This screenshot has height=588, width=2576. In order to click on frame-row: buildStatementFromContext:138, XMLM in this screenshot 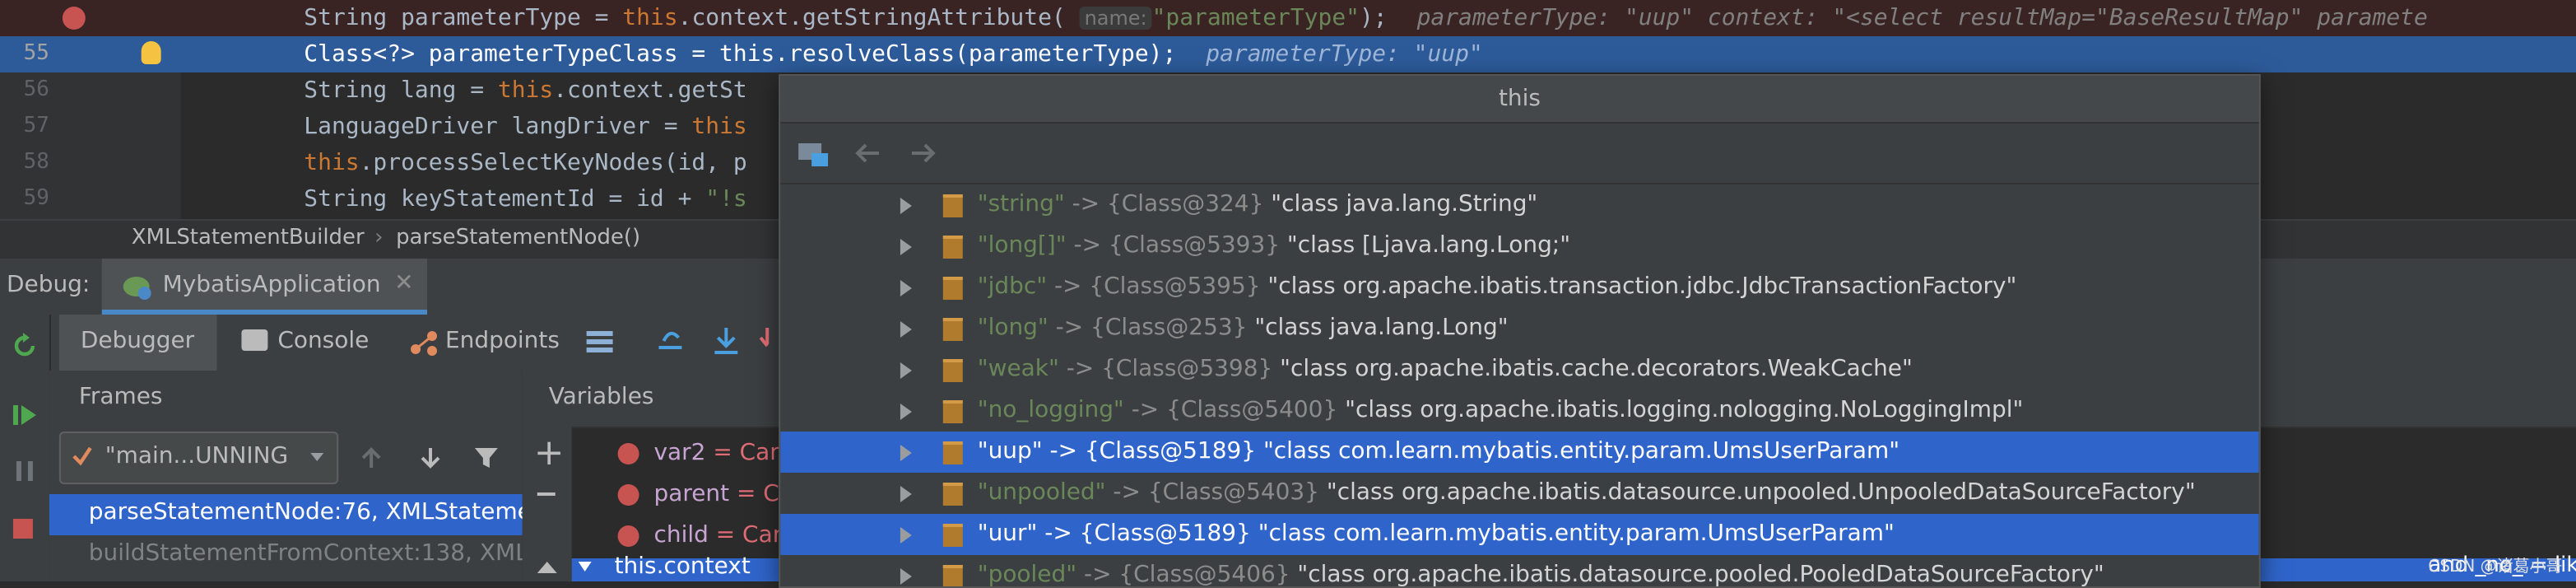, I will do `click(298, 555)`.